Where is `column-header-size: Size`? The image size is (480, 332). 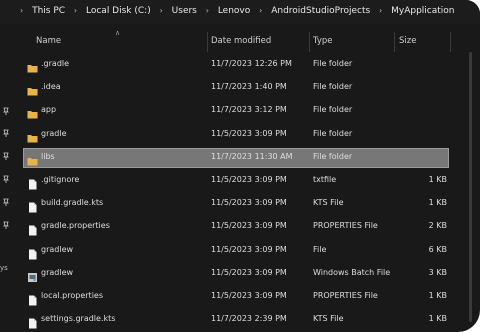
column-header-size: Size is located at coordinates (407, 41).